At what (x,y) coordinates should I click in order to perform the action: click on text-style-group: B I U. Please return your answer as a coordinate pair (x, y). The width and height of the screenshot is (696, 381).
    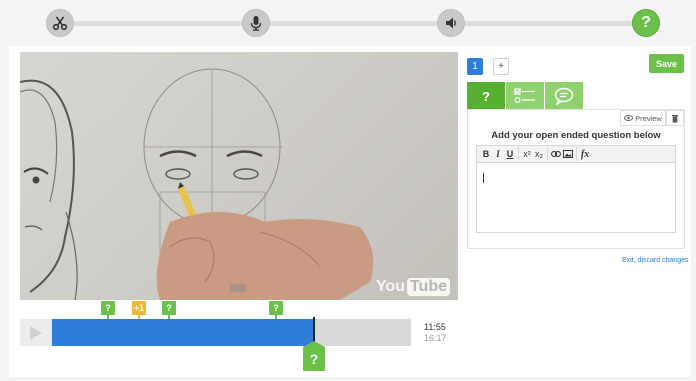
    Looking at the image, I should click on (500, 154).